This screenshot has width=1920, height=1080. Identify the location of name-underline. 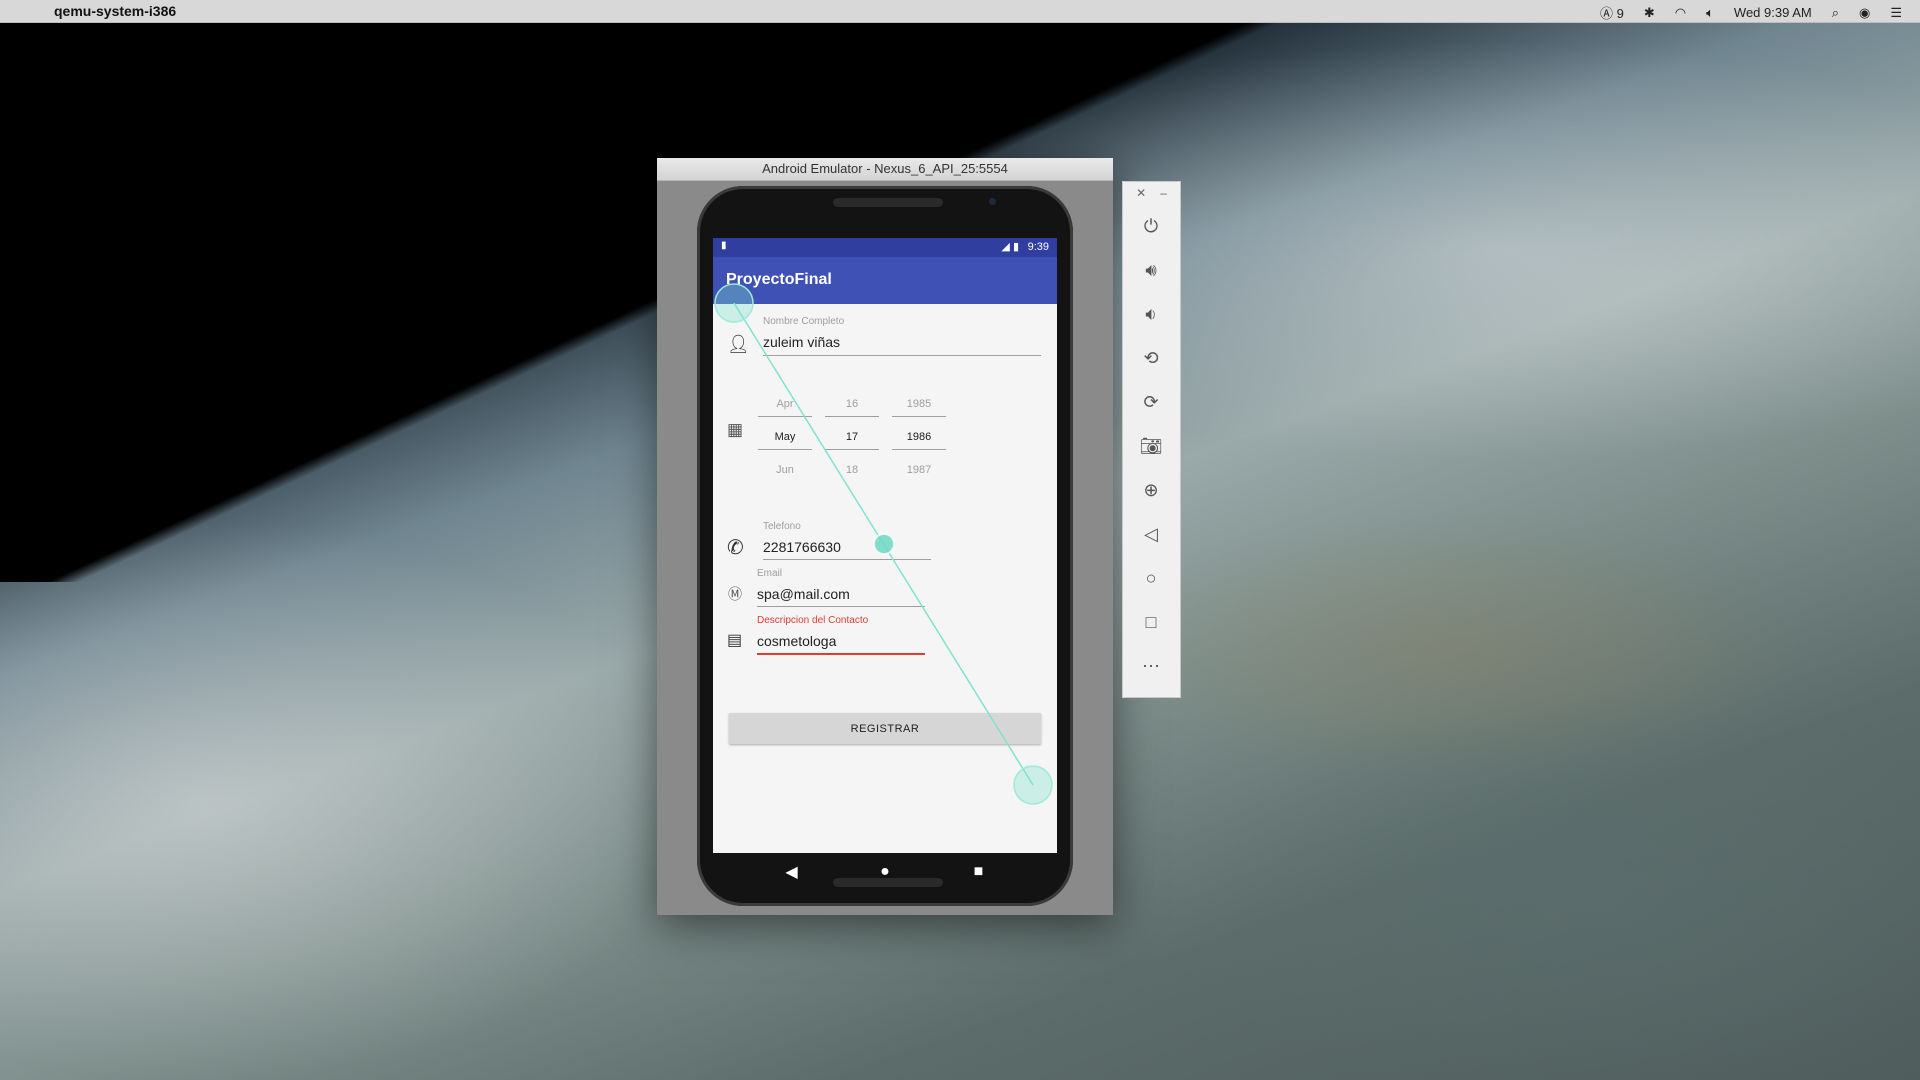
(902, 355).